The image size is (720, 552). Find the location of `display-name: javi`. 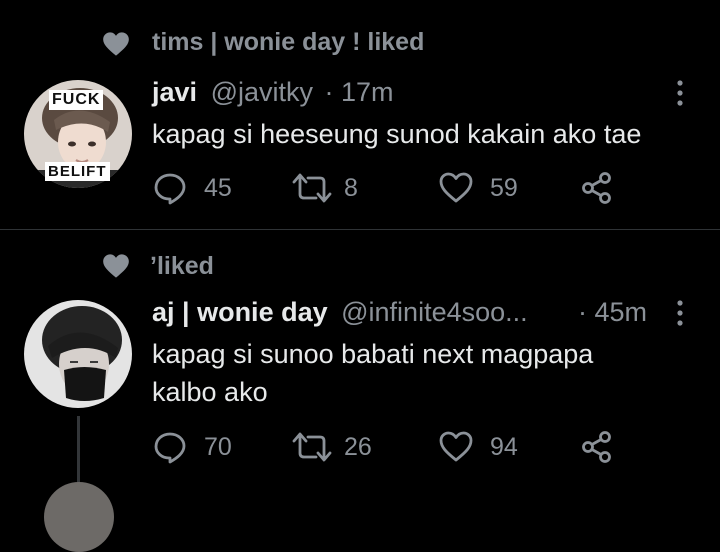

display-name: javi is located at coordinates (174, 92).